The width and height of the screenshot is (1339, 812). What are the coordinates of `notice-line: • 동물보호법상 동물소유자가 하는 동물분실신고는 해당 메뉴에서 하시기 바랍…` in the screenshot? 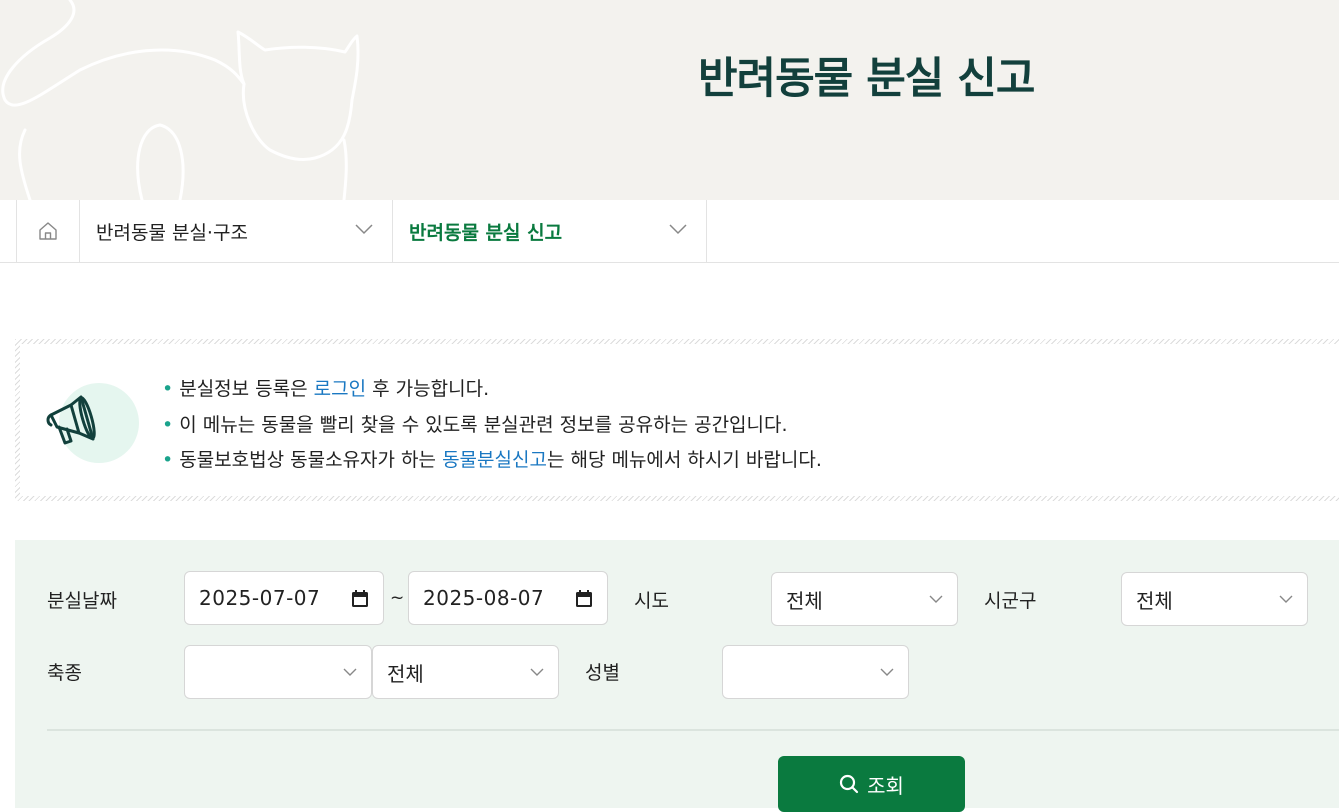 It's located at (492, 460).